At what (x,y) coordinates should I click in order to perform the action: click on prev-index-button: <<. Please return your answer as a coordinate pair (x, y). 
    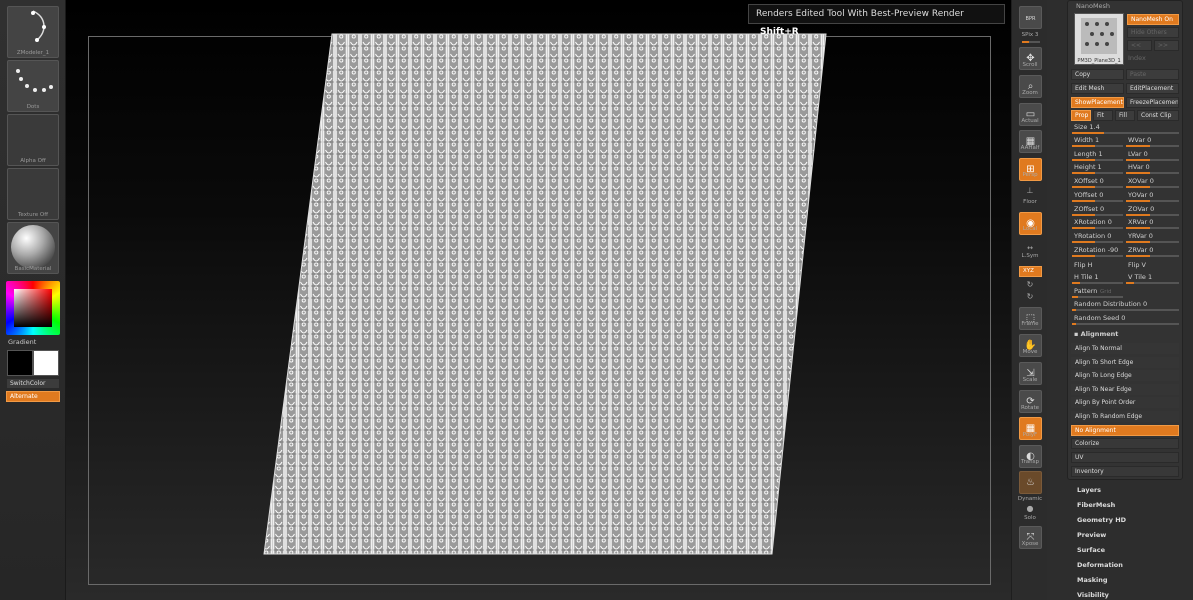
    Looking at the image, I should click on (1139, 45).